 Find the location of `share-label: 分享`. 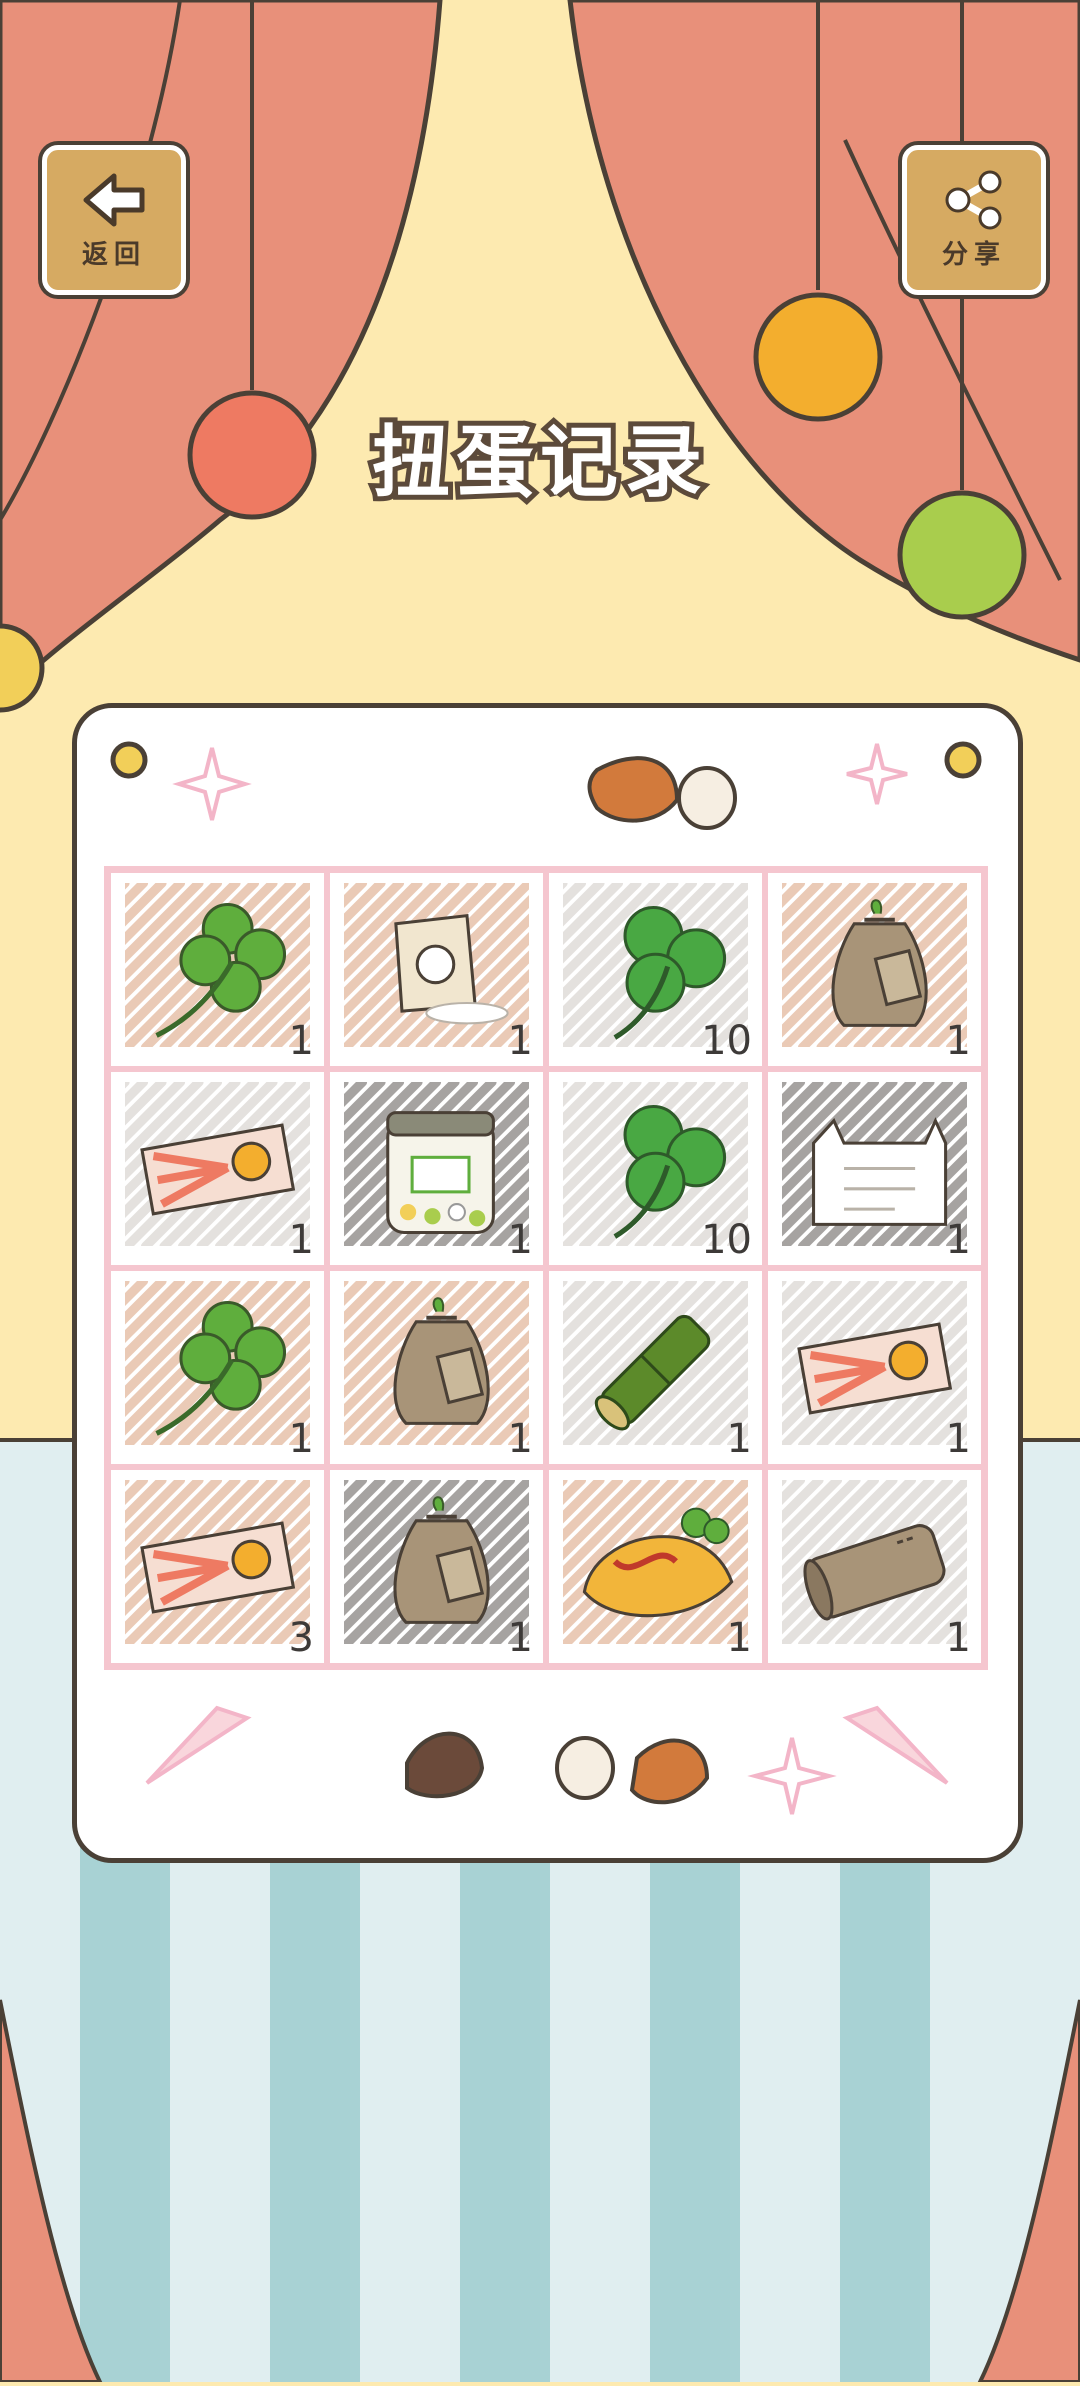

share-label: 分享 is located at coordinates (973, 254).